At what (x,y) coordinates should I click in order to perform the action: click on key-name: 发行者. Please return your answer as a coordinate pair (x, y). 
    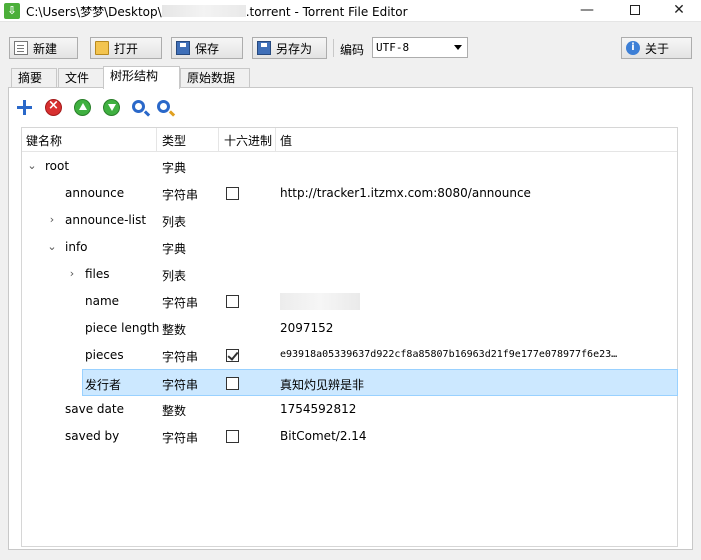
    Looking at the image, I should click on (103, 385).